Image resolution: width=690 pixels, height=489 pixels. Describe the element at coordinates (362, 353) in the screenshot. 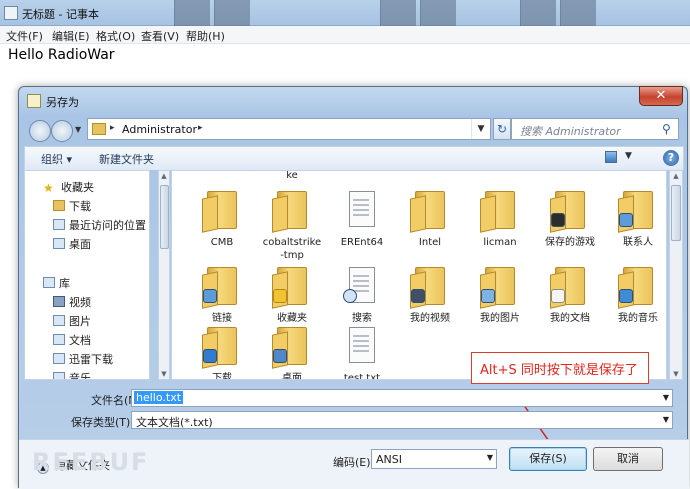

I see `file-item: test.txt` at that location.